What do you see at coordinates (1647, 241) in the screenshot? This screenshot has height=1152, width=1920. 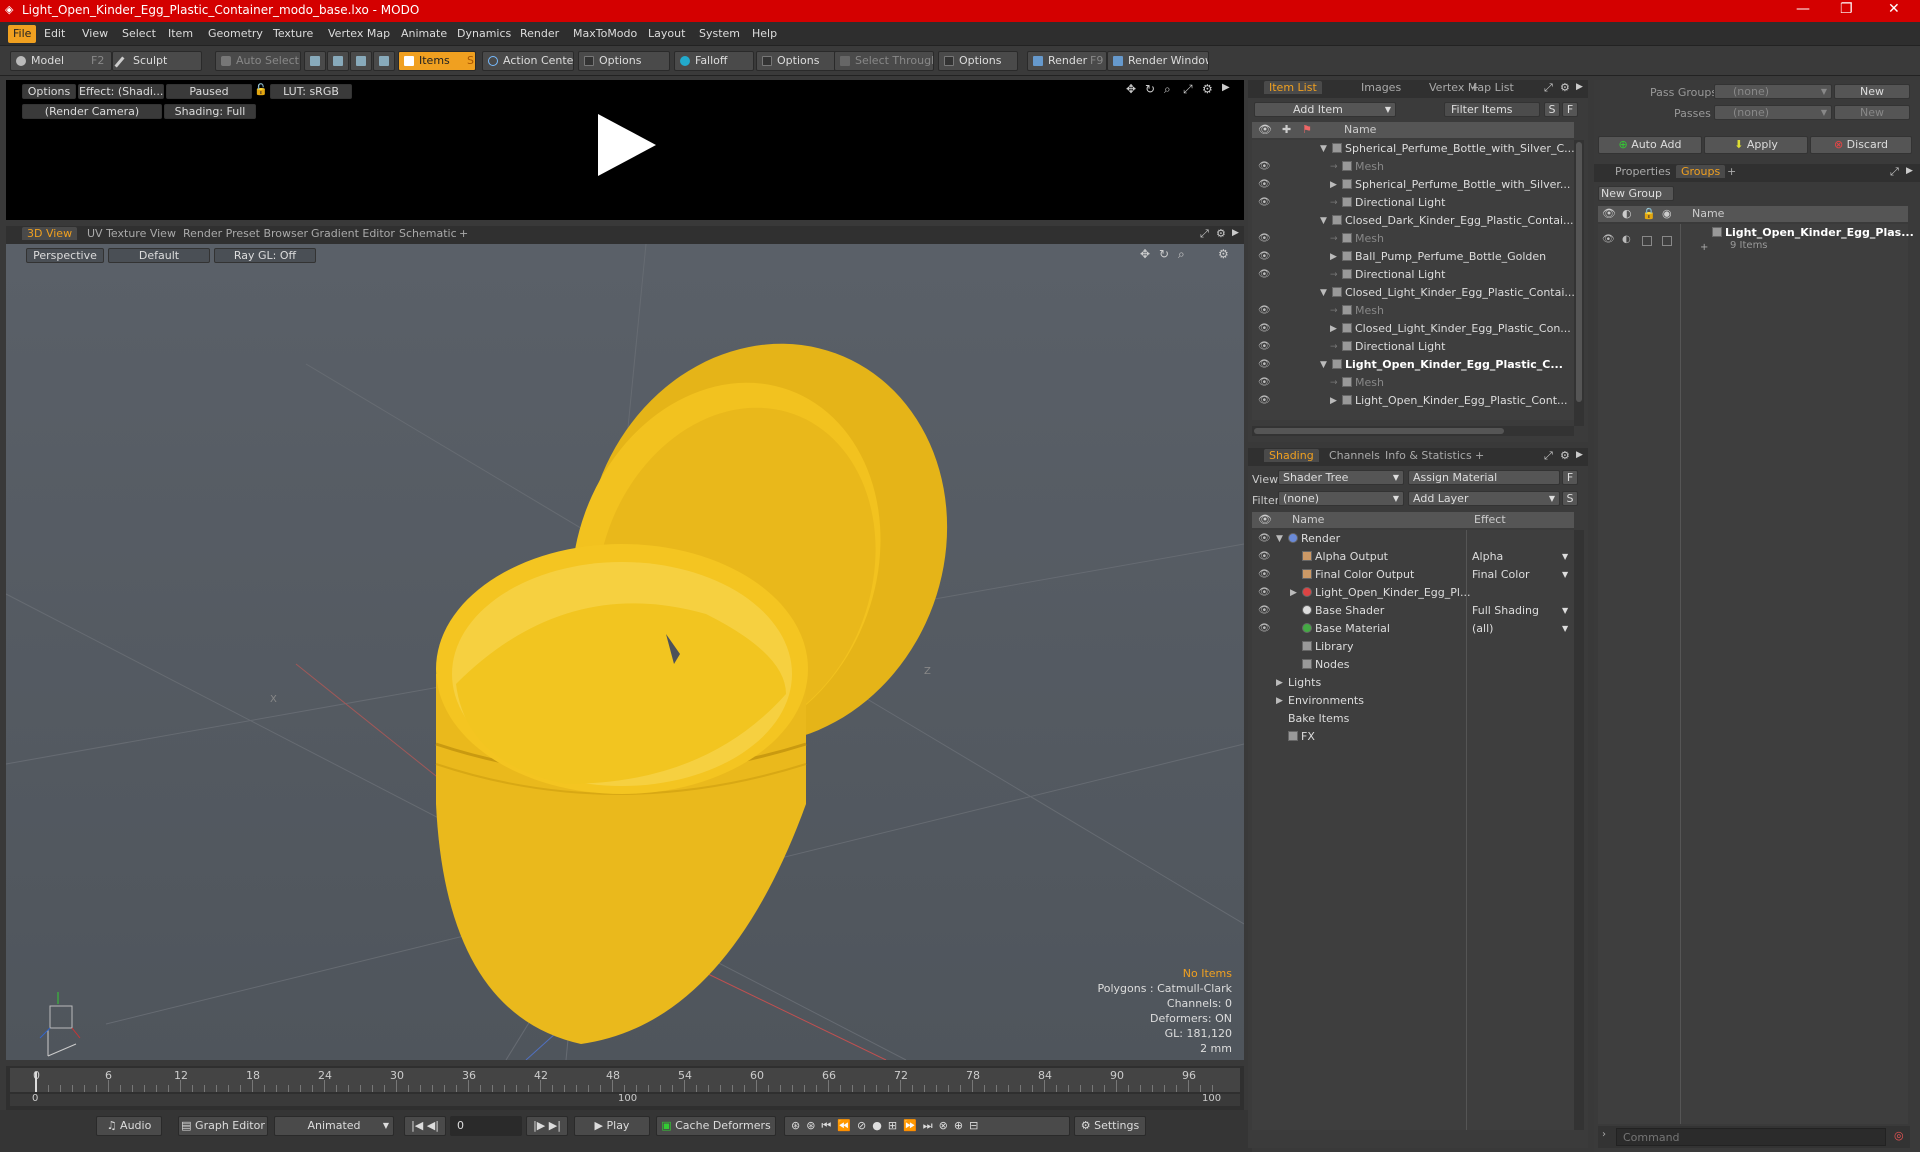 I see `lock-checkbox` at bounding box center [1647, 241].